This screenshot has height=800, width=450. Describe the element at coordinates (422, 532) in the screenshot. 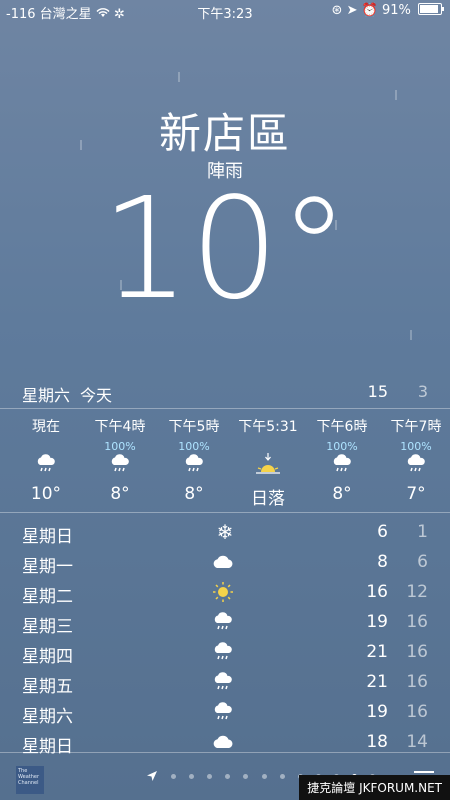

I see `daily-low: 1` at that location.